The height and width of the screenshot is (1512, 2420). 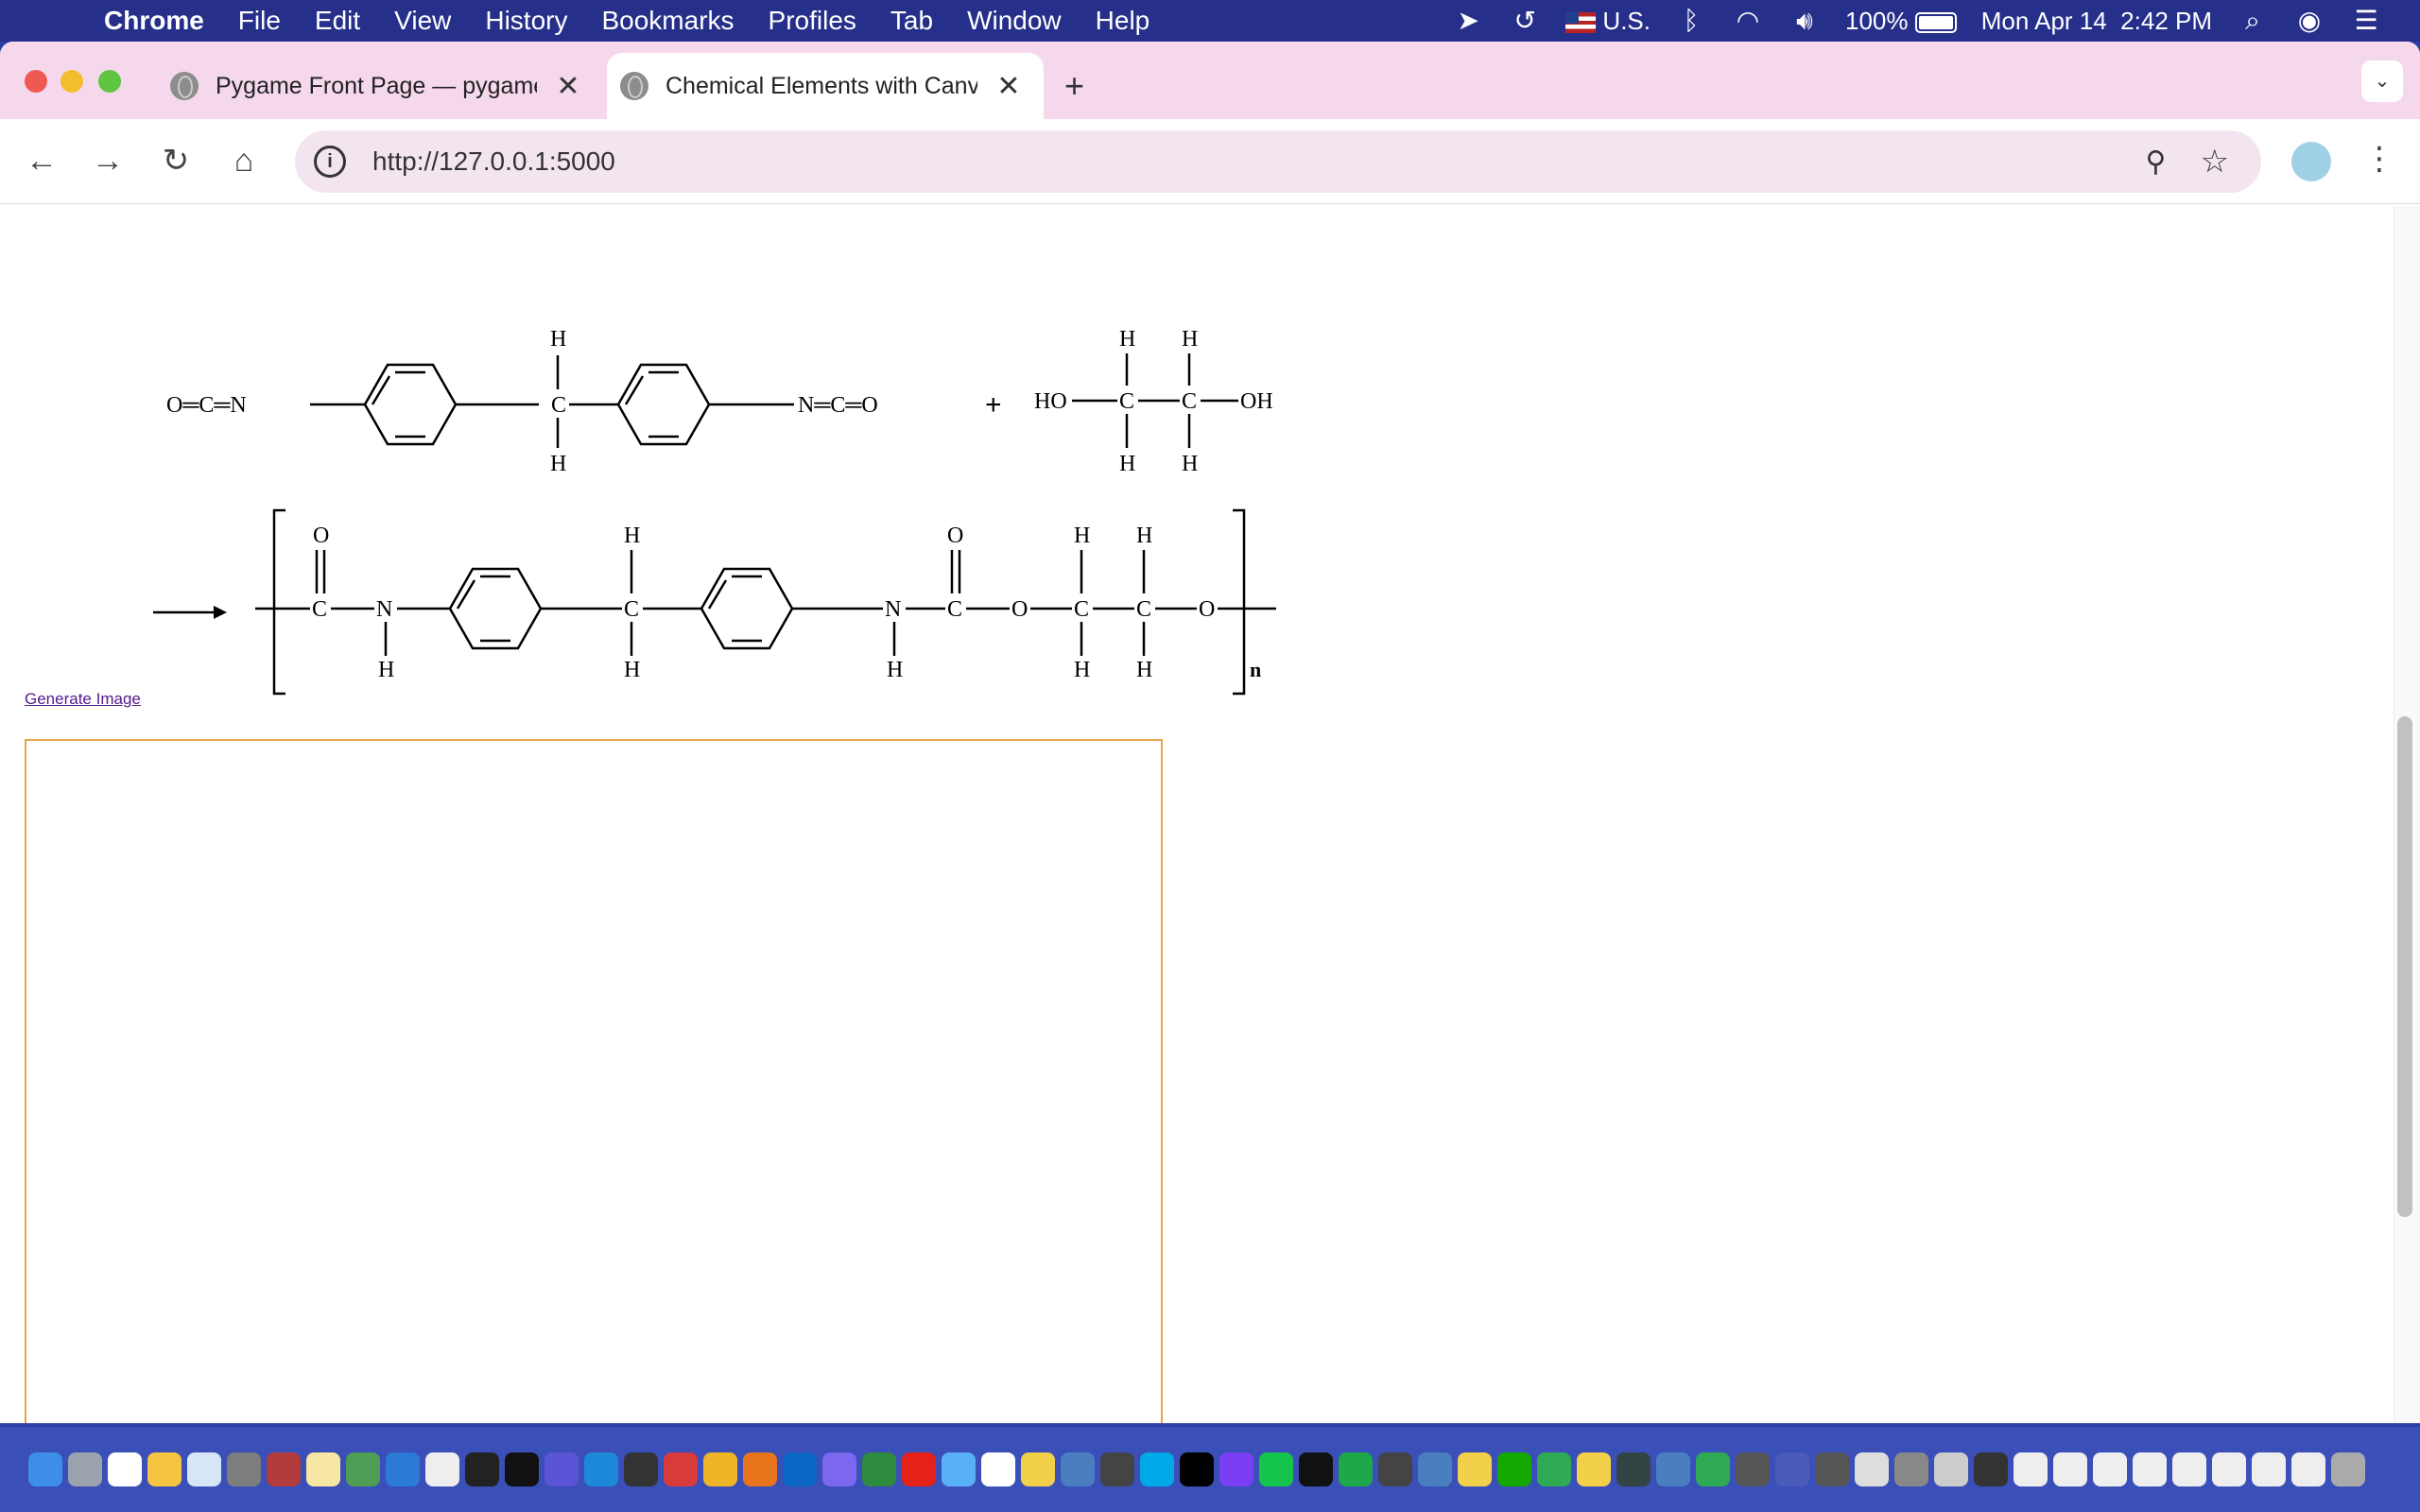 I want to click on menu-file: File, so click(x=259, y=21).